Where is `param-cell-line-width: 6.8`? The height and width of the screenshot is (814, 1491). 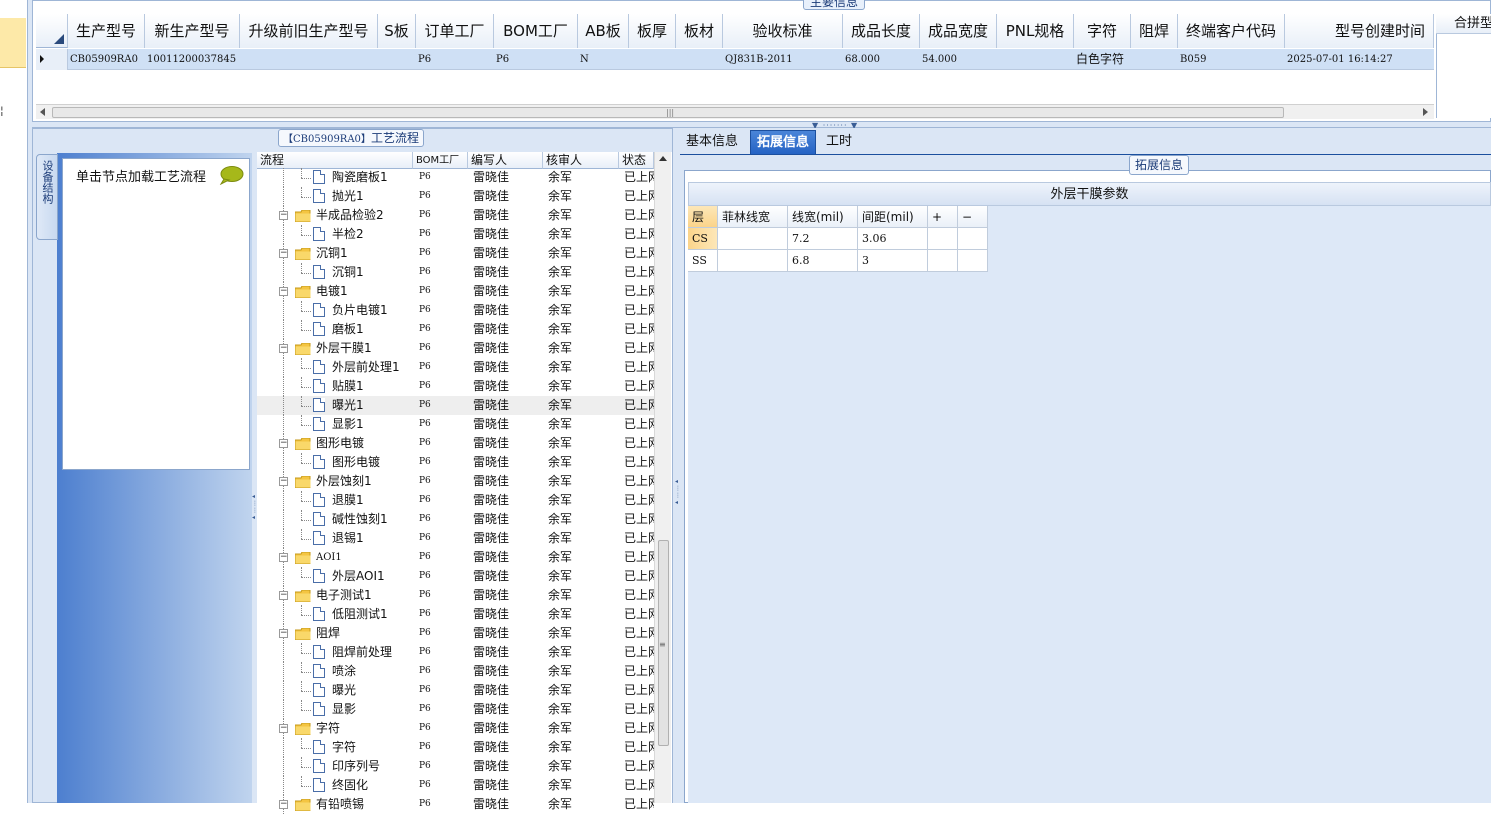
param-cell-line-width: 6.8 is located at coordinates (823, 261).